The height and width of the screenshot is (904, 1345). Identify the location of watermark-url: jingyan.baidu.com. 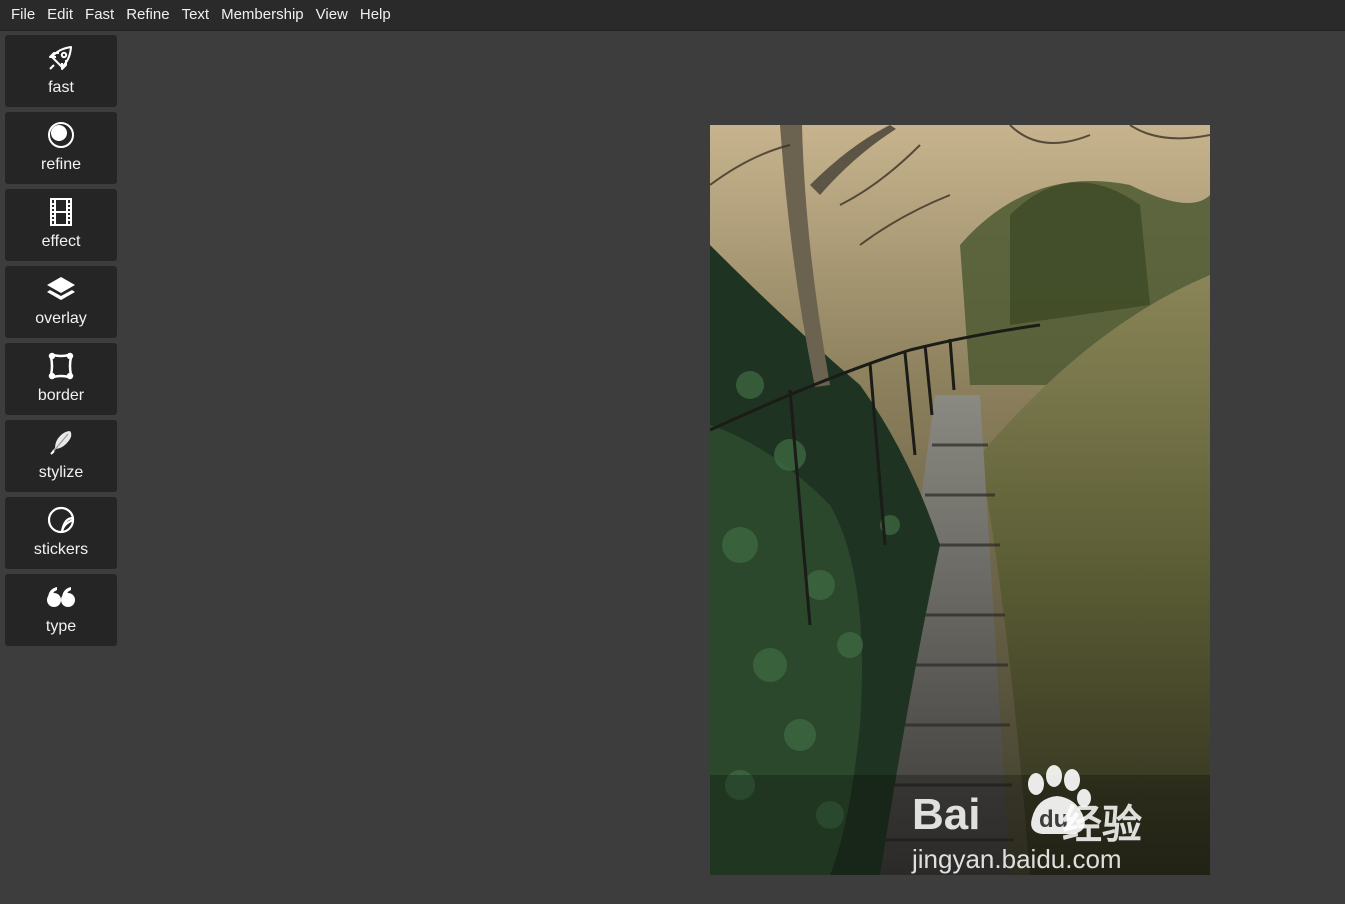
(1017, 859).